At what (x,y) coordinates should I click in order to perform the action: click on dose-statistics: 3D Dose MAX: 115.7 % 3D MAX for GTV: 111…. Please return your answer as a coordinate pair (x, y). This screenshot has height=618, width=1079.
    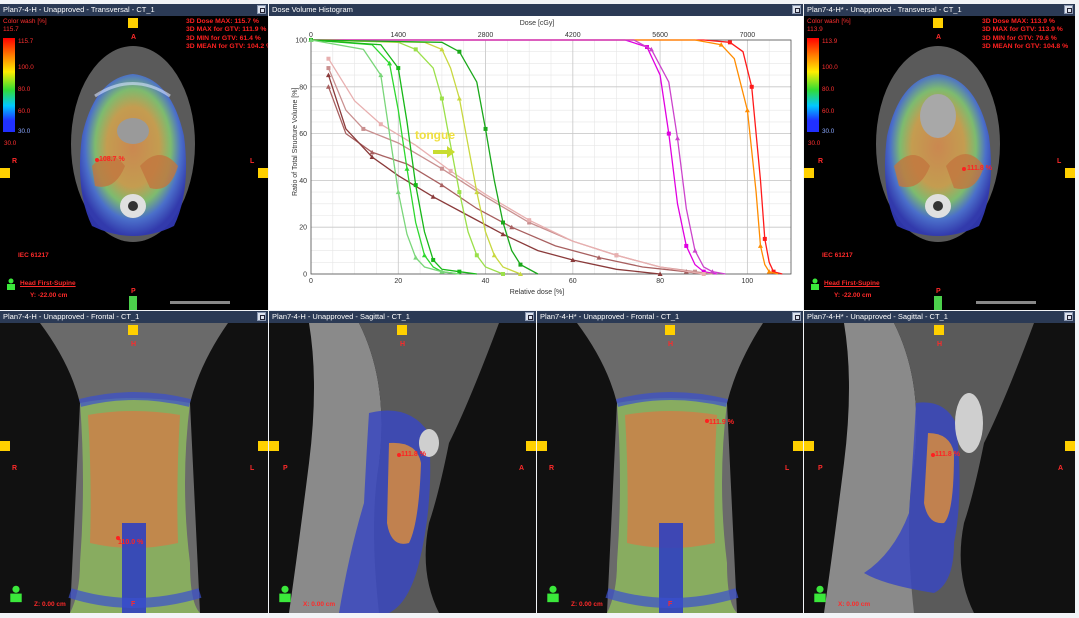
    Looking at the image, I should click on (227, 34).